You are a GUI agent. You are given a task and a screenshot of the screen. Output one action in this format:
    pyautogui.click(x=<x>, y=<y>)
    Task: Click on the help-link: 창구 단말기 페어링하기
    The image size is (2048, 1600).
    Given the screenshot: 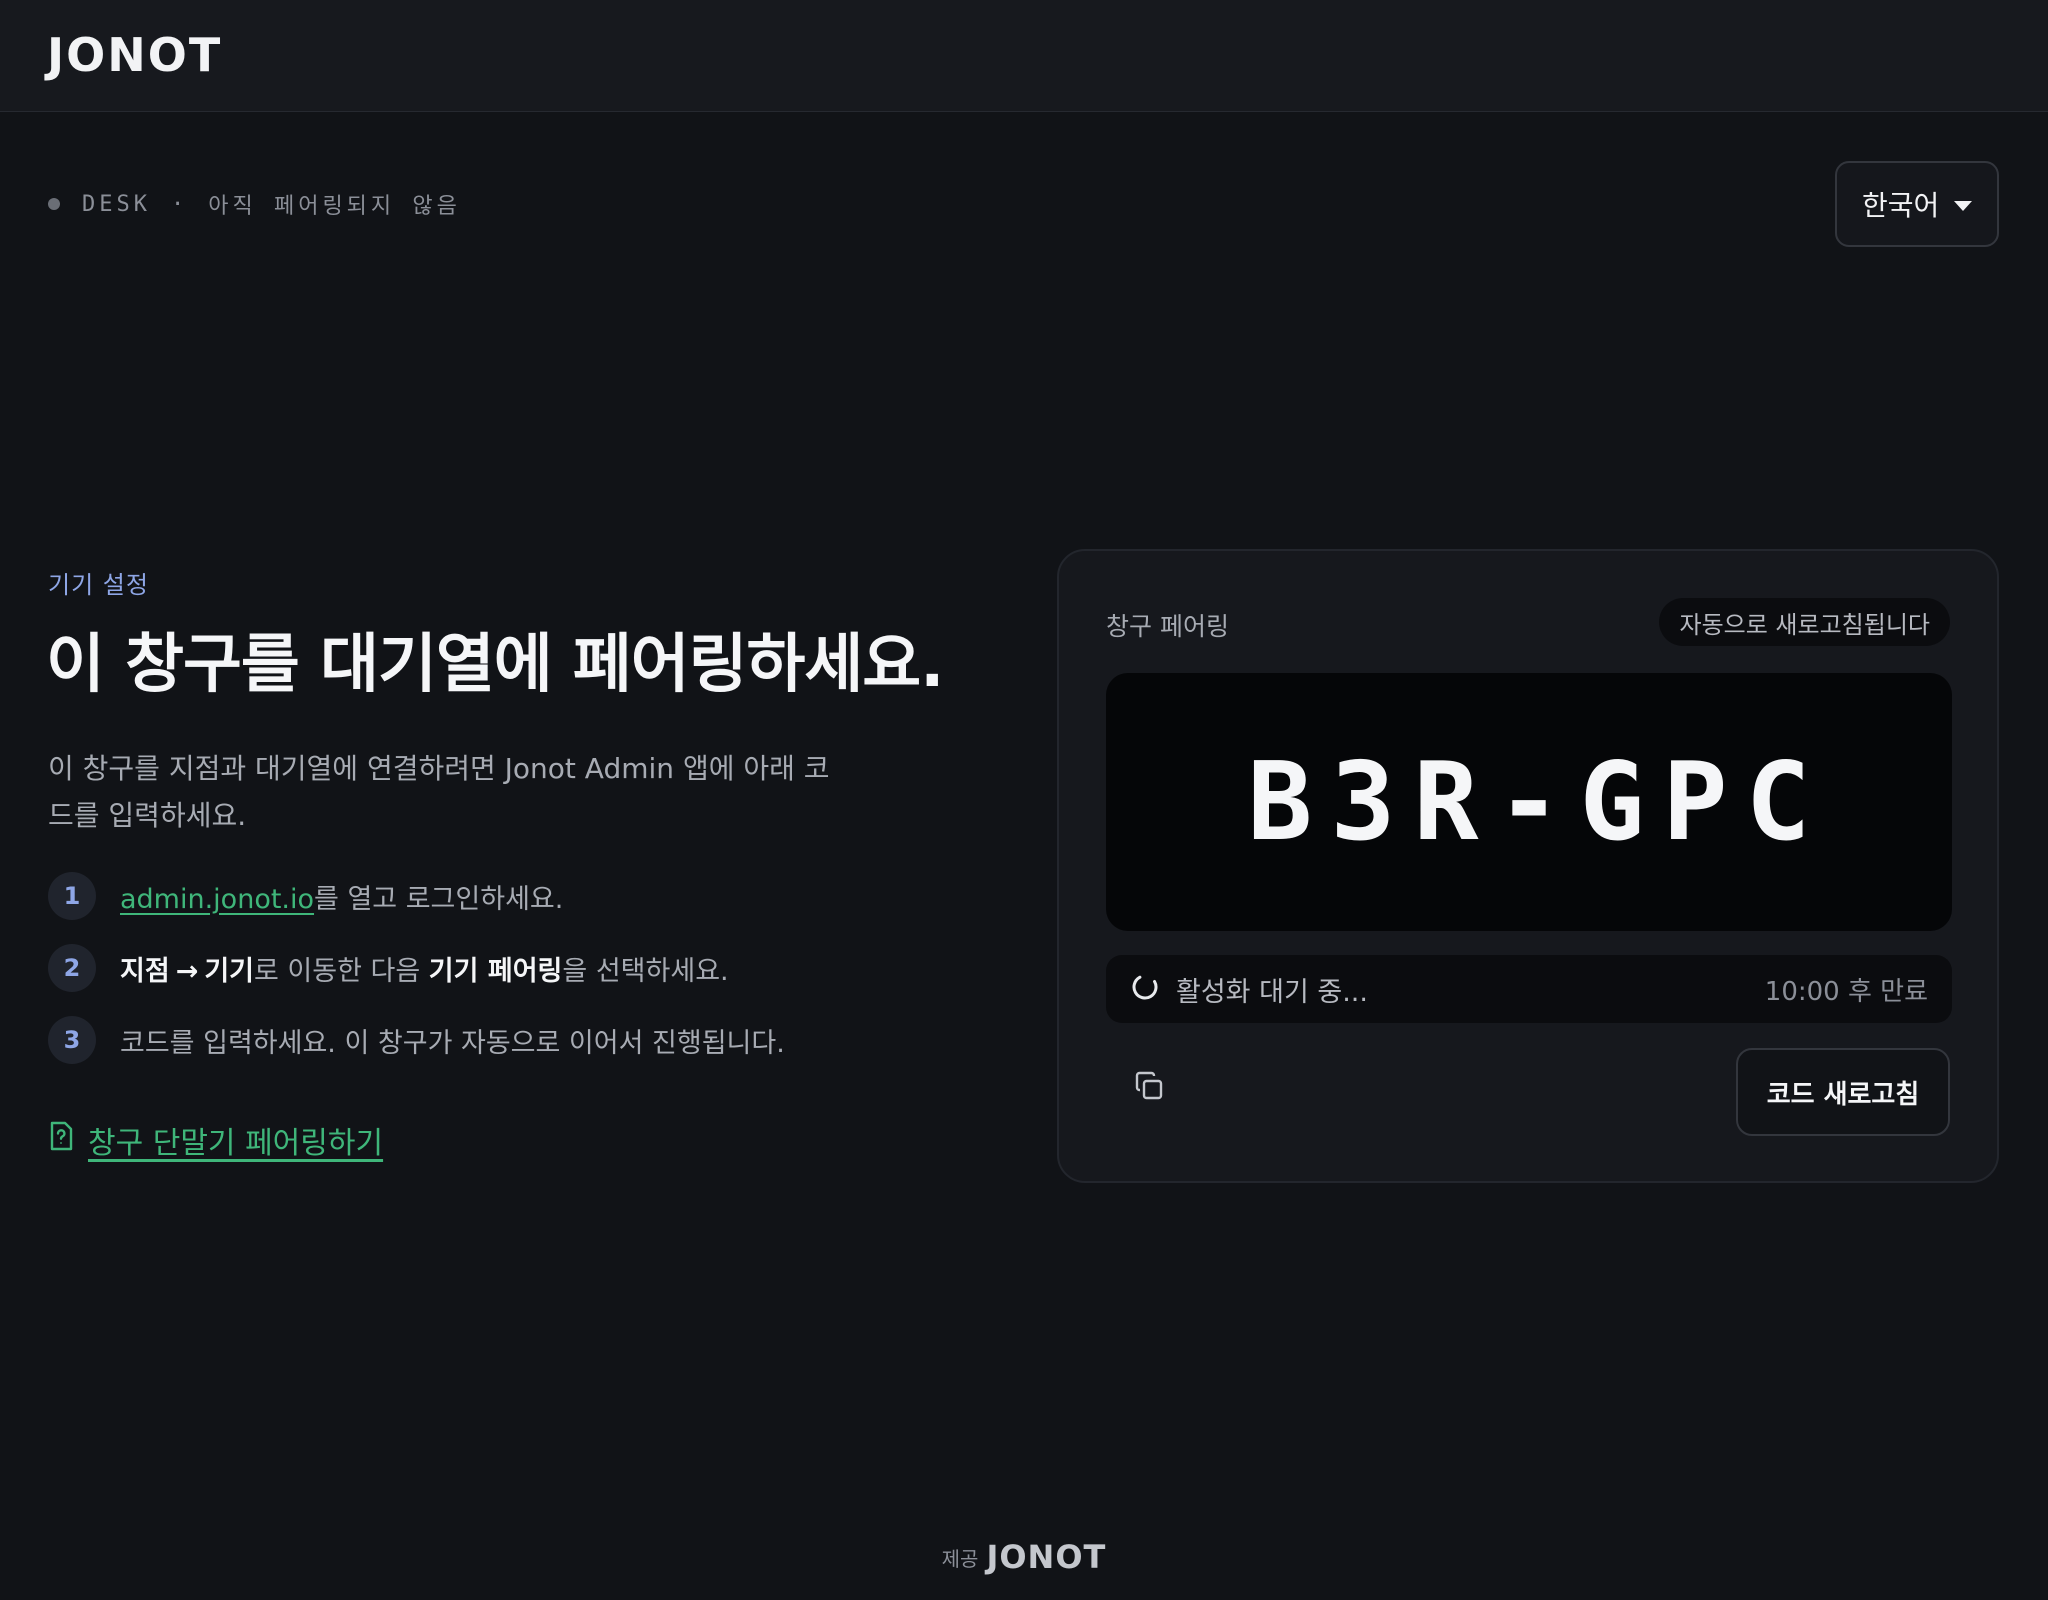 What is the action you would take?
    pyautogui.click(x=215, y=1140)
    